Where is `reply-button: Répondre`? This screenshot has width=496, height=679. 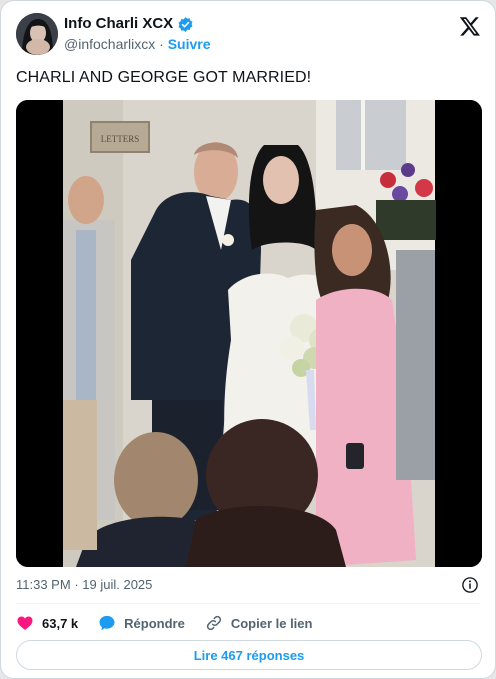 reply-button: Répondre is located at coordinates (141, 623).